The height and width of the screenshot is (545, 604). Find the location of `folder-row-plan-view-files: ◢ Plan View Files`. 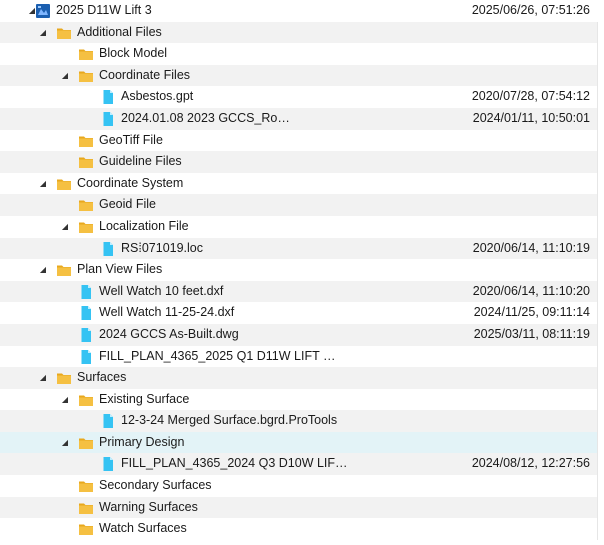

folder-row-plan-view-files: ◢ Plan View Files is located at coordinates (302, 270).